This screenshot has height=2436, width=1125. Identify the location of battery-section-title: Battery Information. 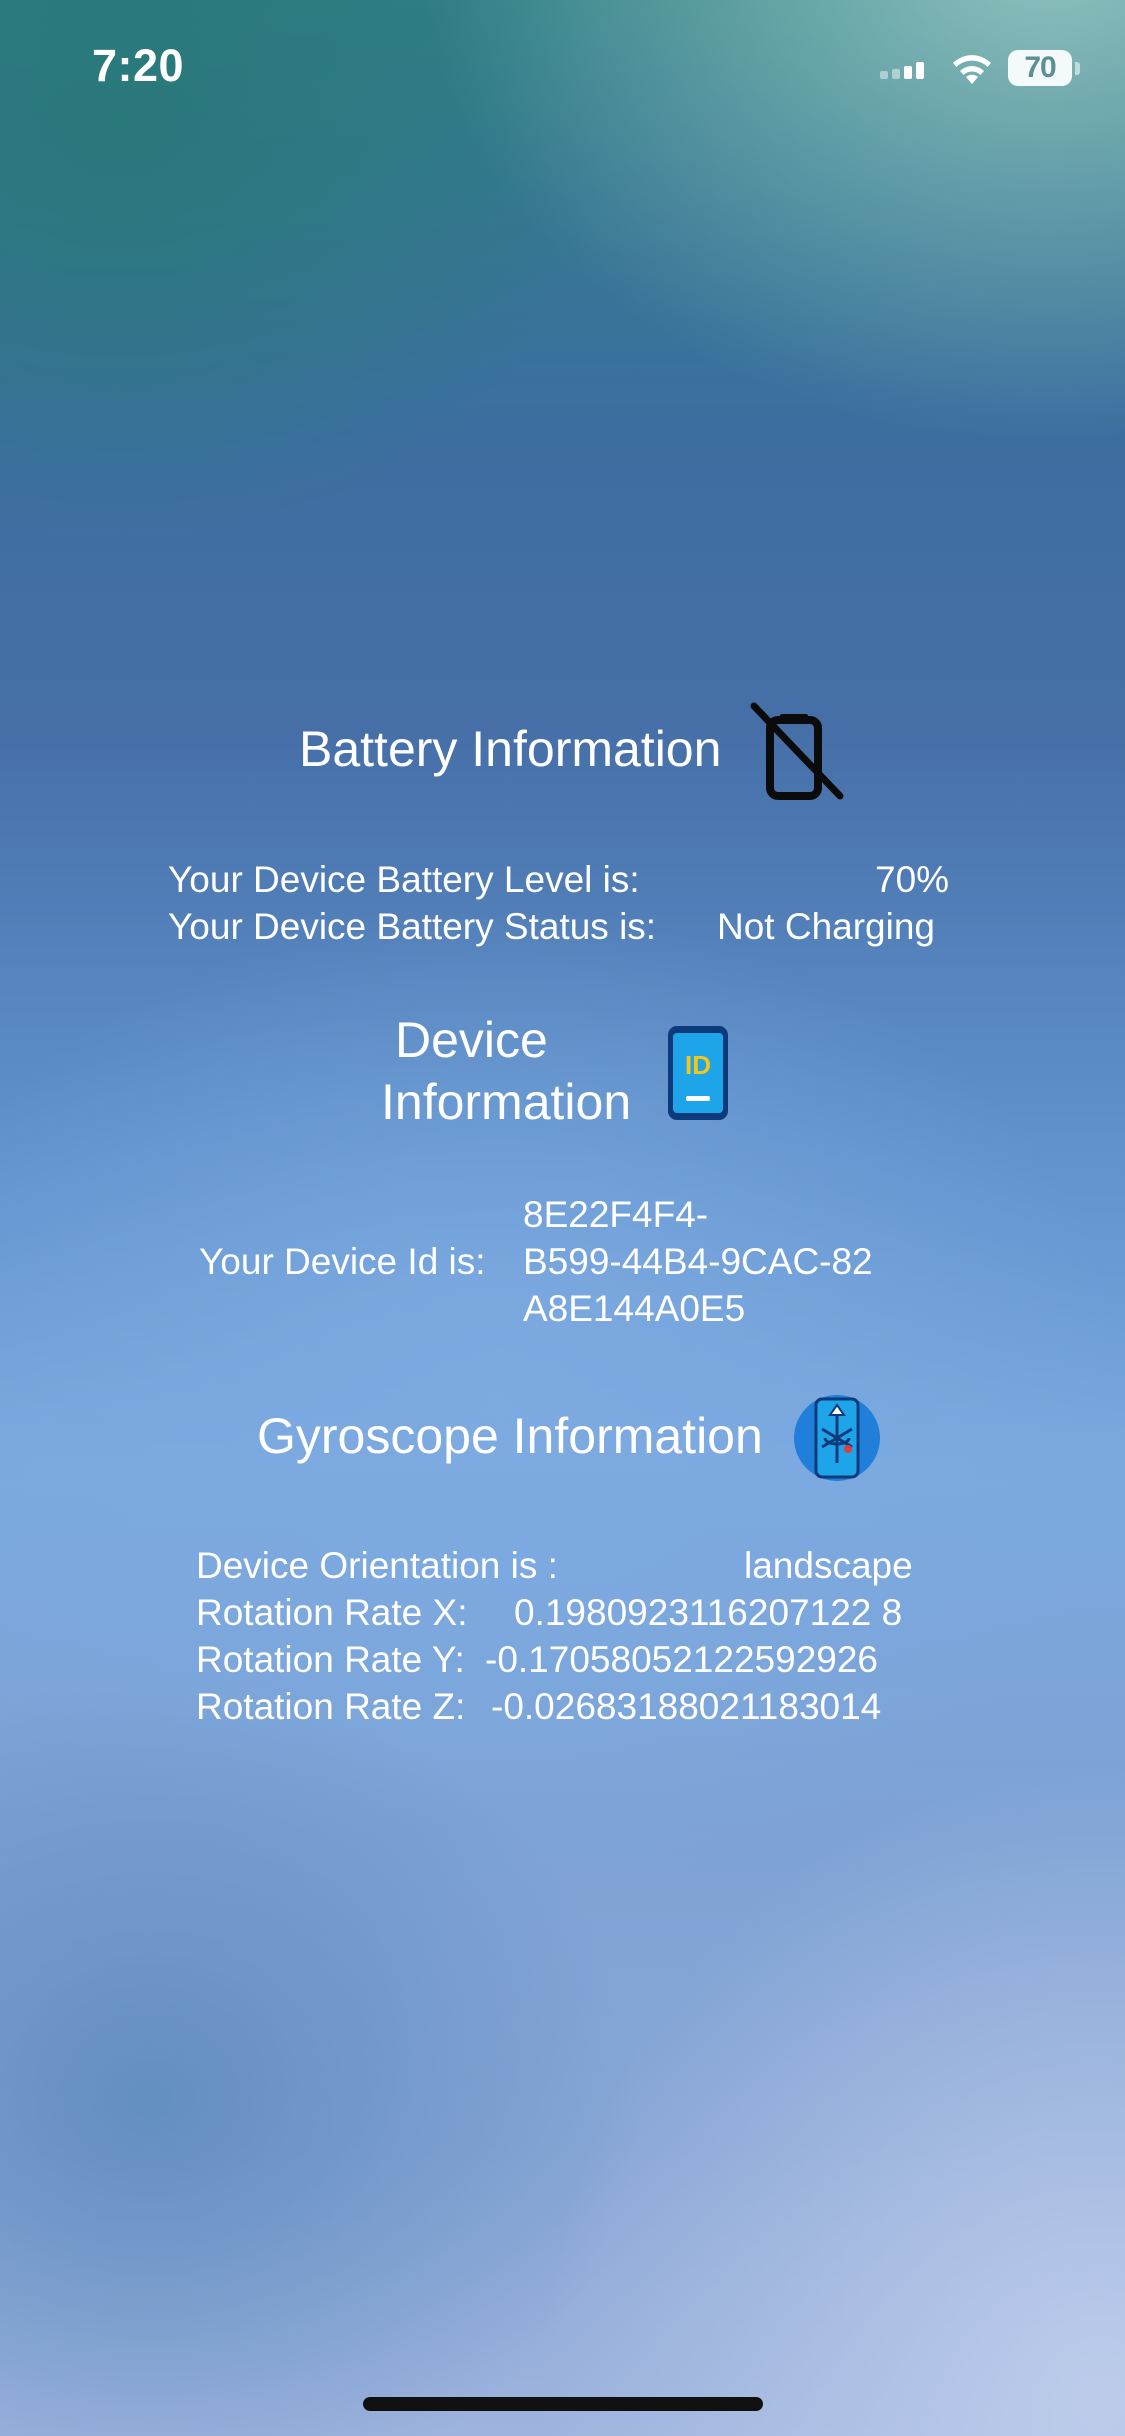
(510, 749).